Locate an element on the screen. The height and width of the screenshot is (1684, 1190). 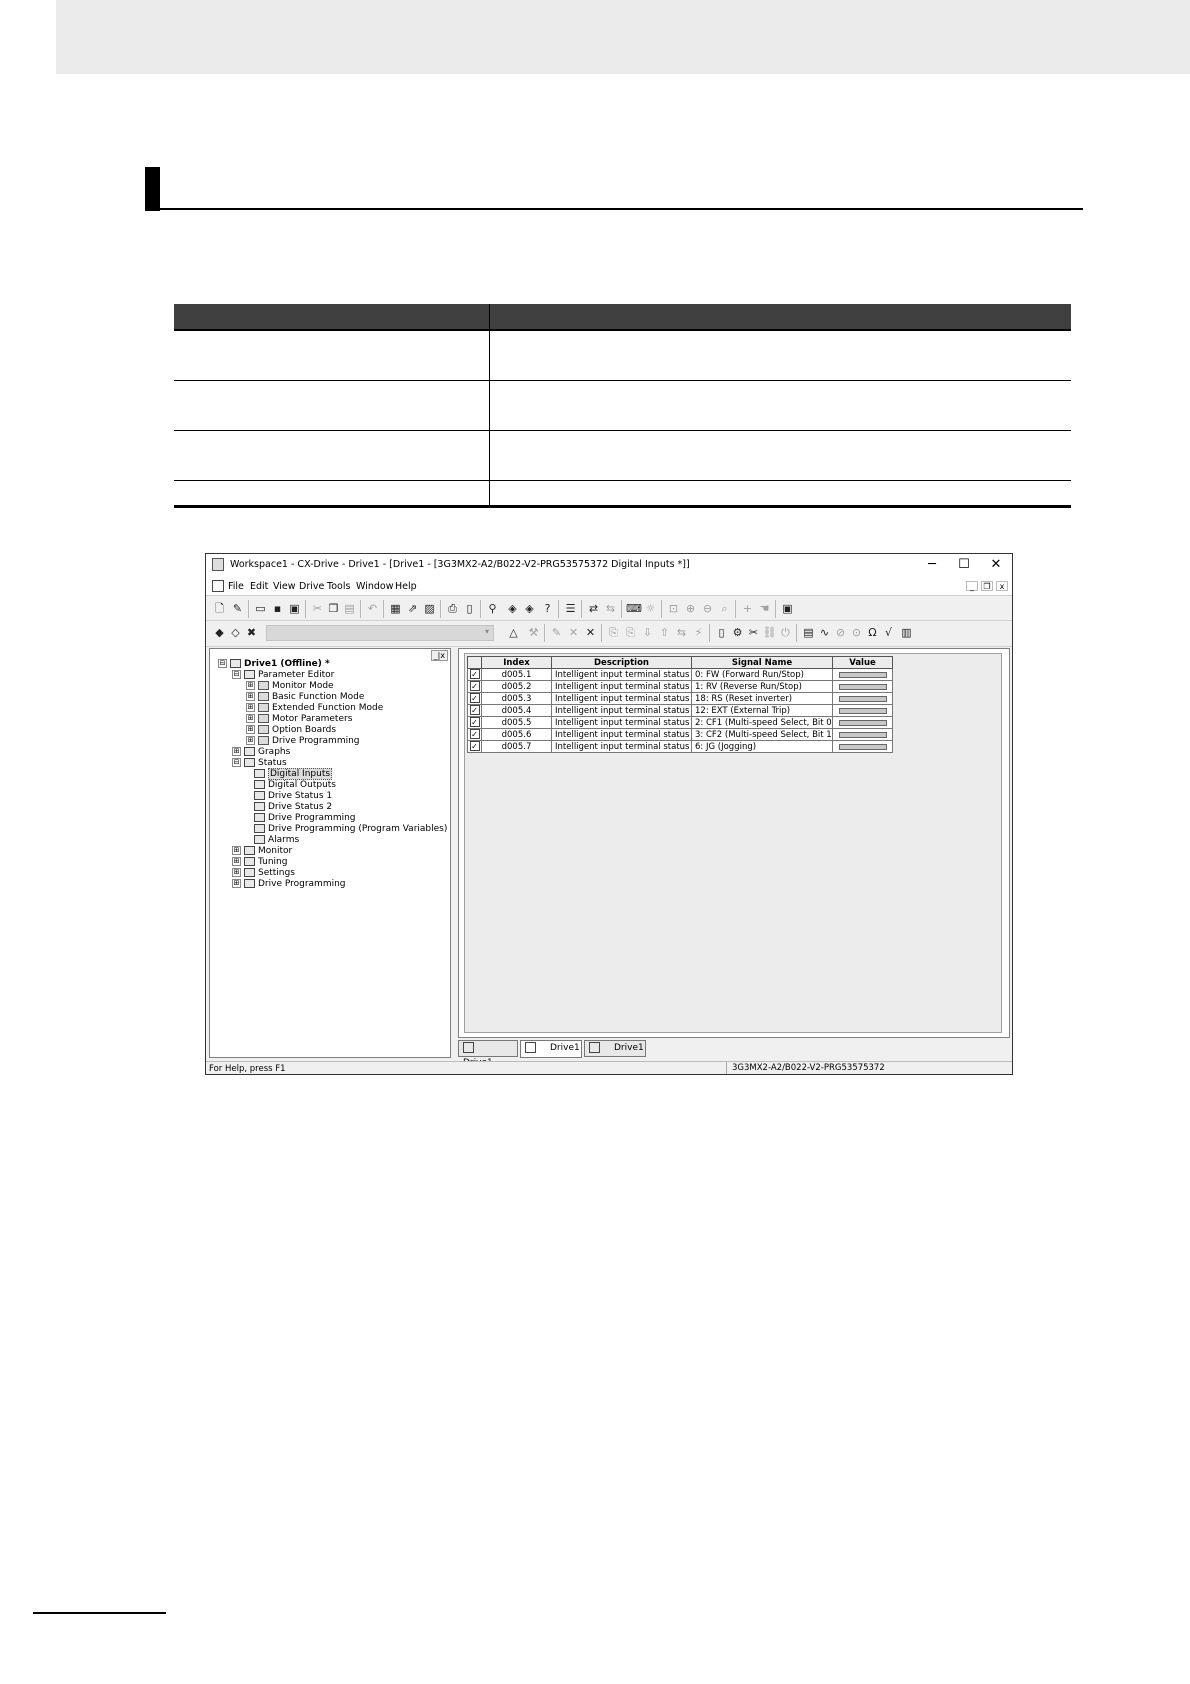
zoom-out-icon: ⊖ is located at coordinates (707, 608).